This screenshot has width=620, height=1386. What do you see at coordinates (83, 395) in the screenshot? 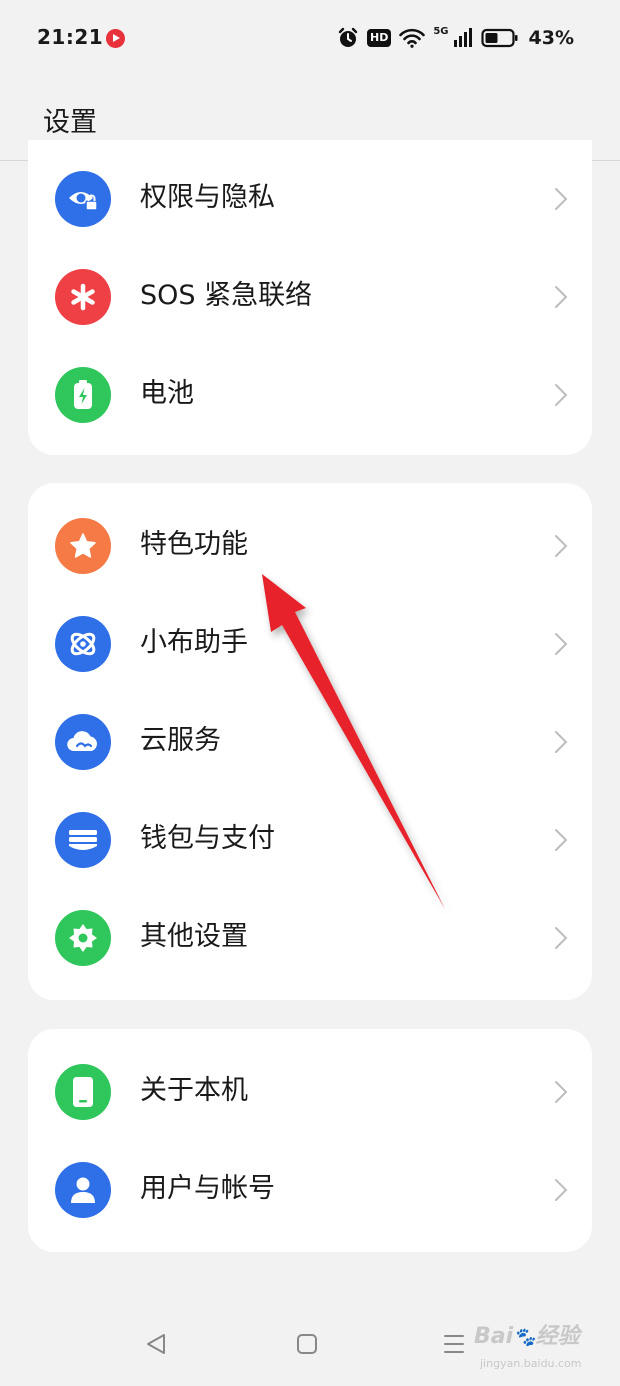
I see `battery-icon` at bounding box center [83, 395].